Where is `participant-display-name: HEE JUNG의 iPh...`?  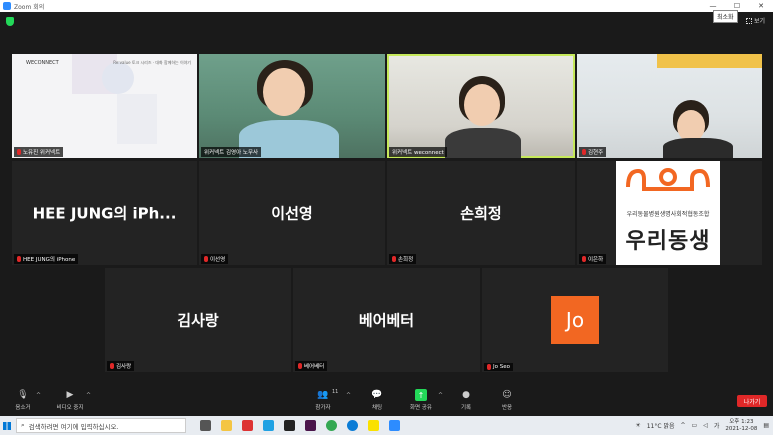
participant-display-name: HEE JUNG의 iPh... is located at coordinates (104, 213).